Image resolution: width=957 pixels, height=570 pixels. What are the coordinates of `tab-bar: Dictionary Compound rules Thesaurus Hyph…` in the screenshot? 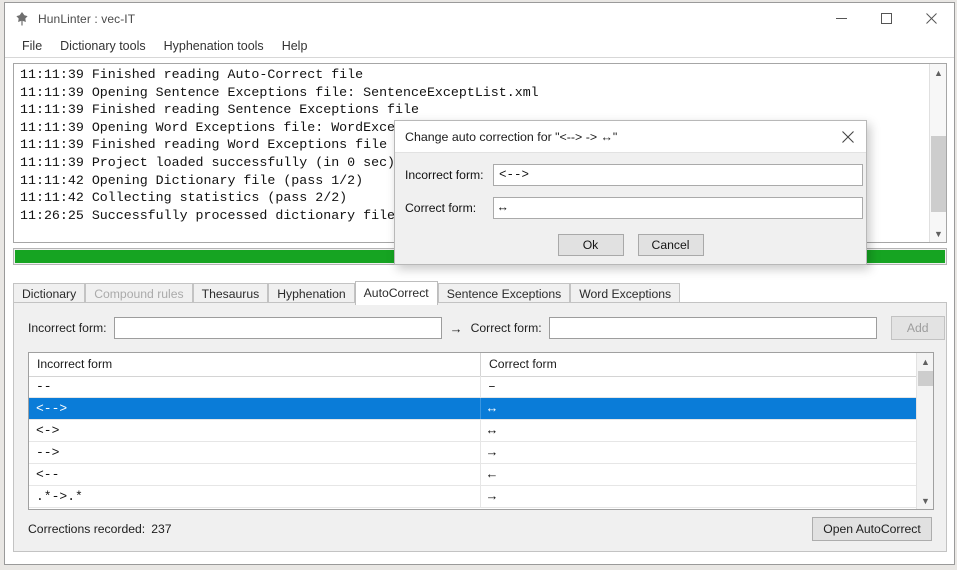 It's located at (480, 293).